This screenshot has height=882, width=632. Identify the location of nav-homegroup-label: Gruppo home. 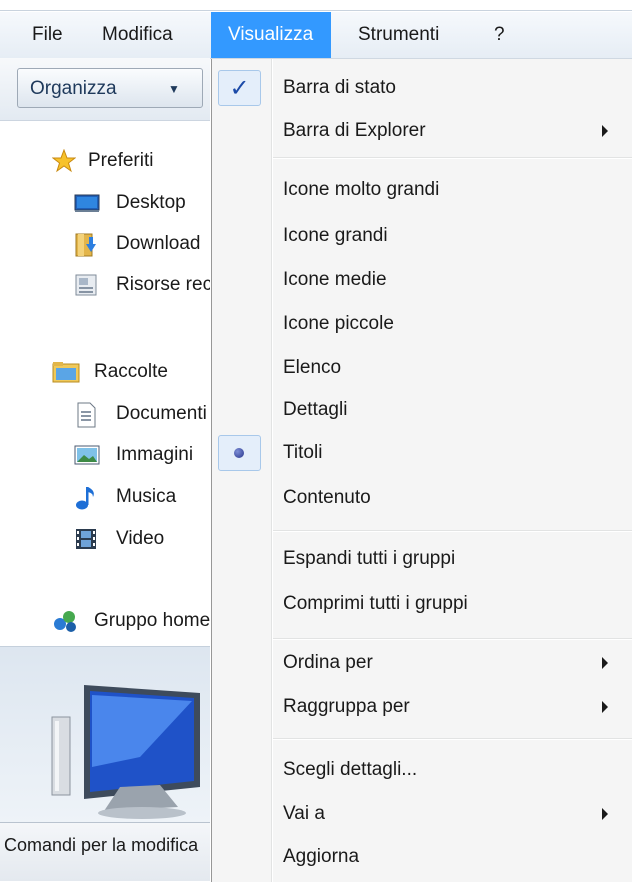
(152, 620).